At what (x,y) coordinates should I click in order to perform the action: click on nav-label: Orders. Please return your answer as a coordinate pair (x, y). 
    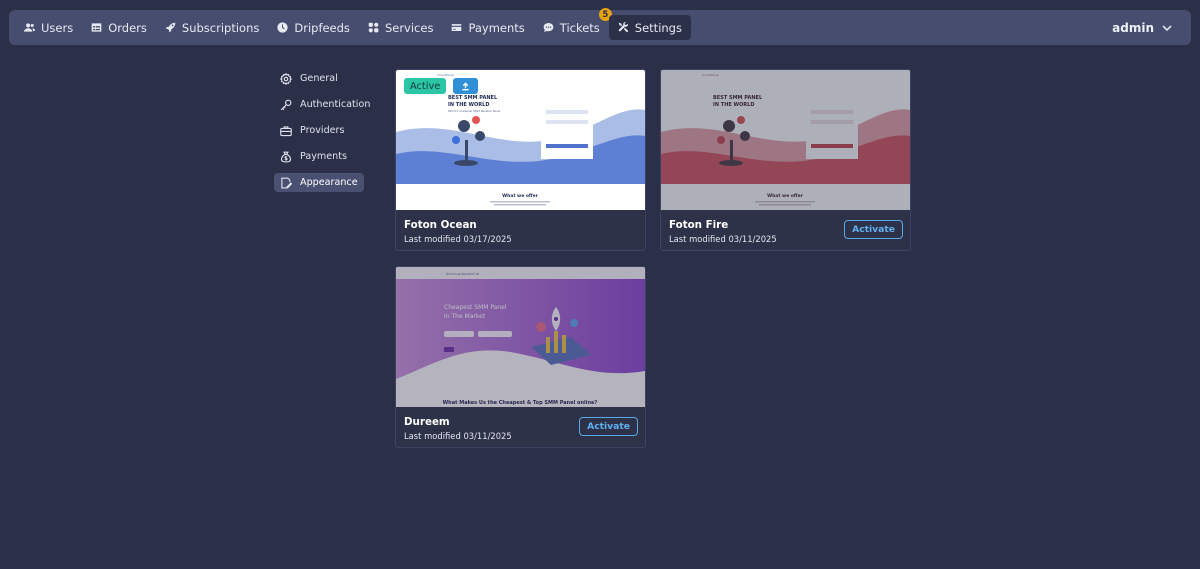
    Looking at the image, I should click on (127, 27).